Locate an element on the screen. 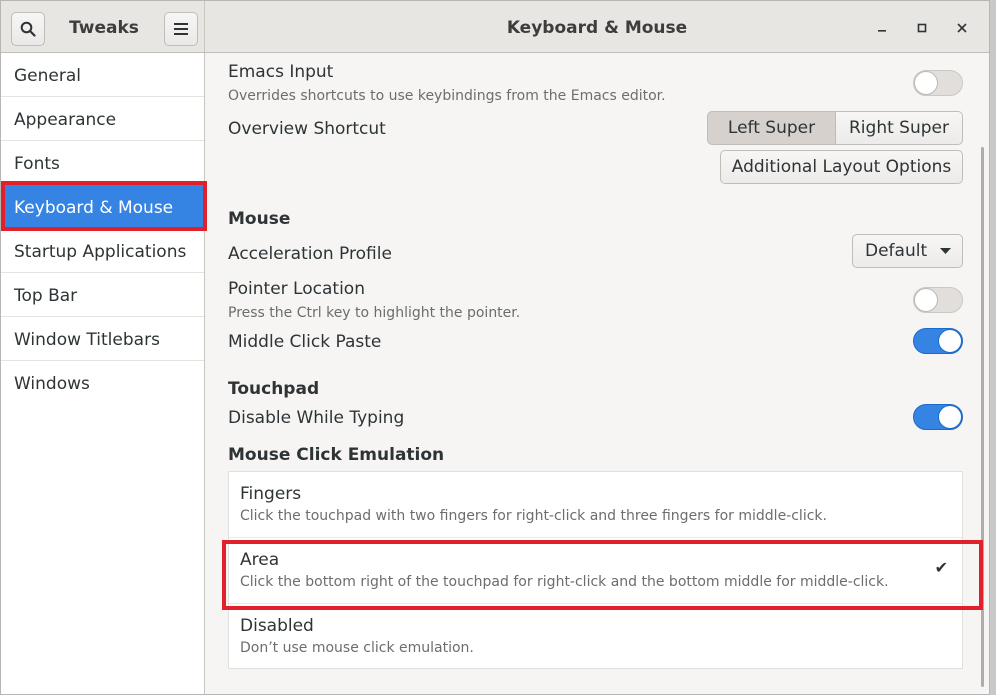  sidebar-header: Tweaks is located at coordinates (103, 26).